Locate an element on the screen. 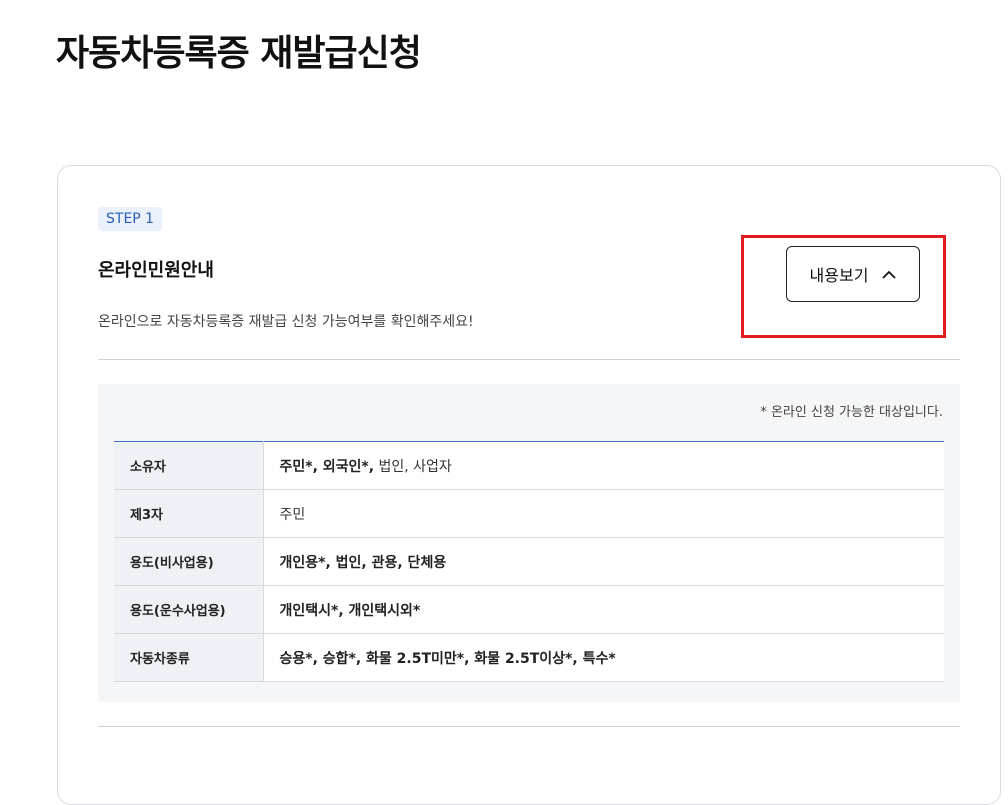  table-row: 제3자 주민 is located at coordinates (529, 513).